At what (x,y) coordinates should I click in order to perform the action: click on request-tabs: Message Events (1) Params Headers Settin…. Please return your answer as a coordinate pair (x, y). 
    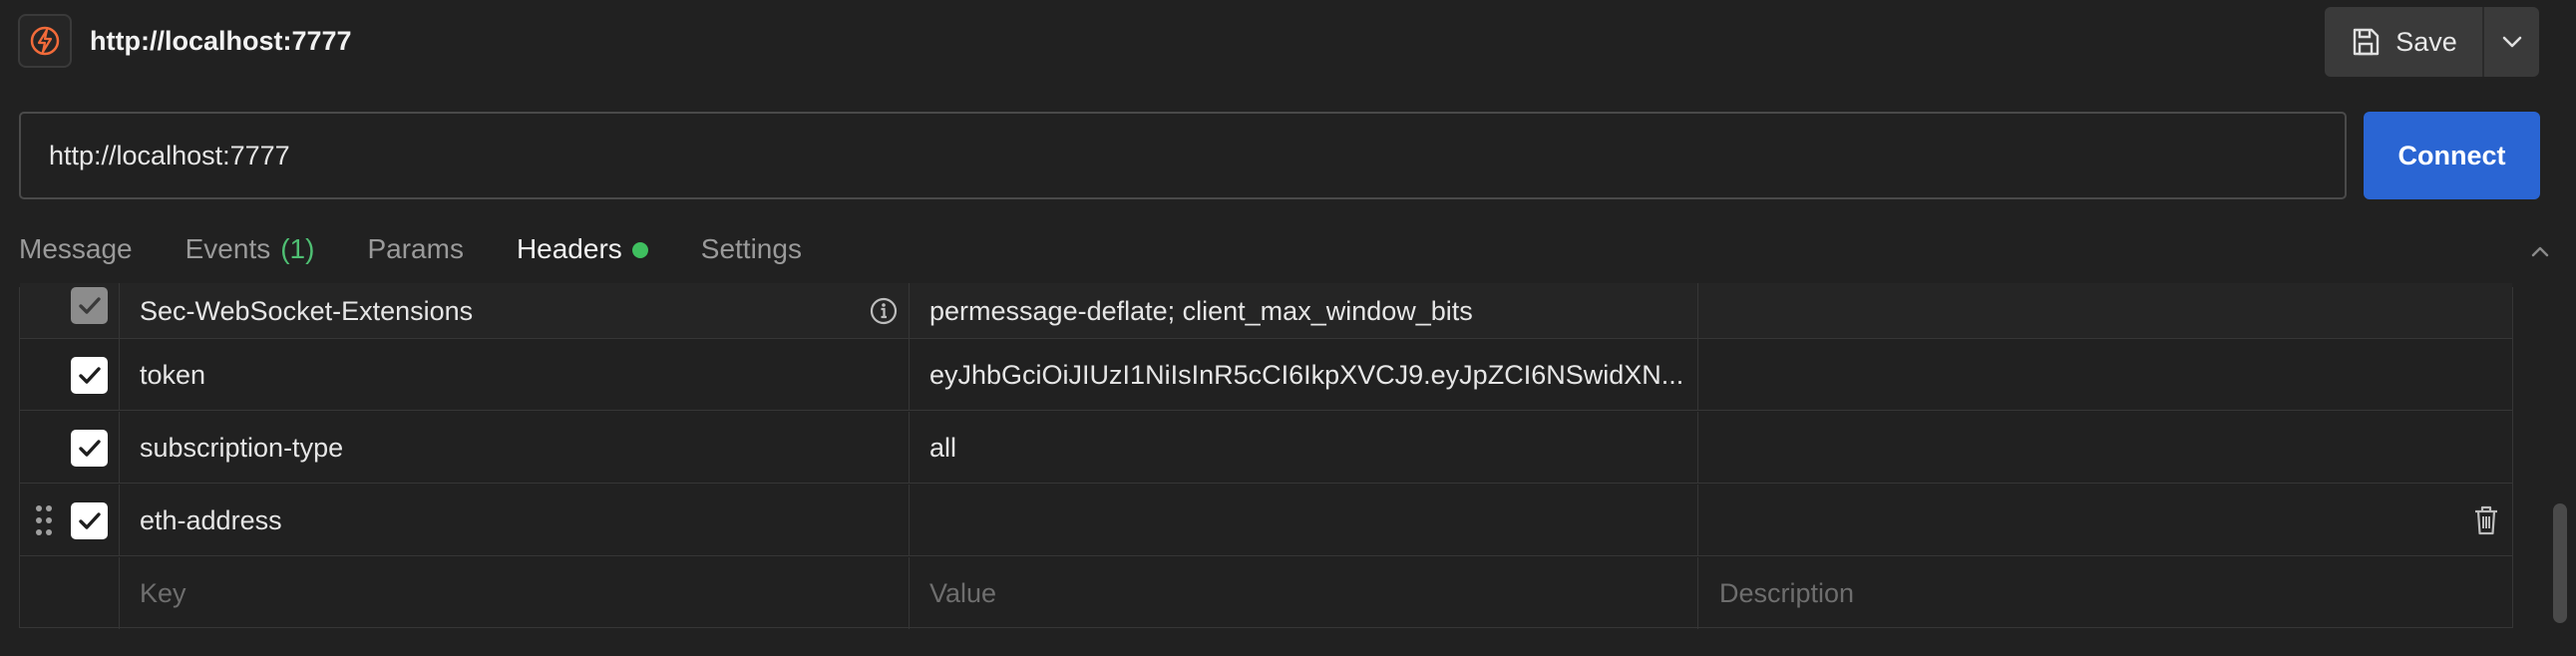
    Looking at the image, I should click on (437, 261).